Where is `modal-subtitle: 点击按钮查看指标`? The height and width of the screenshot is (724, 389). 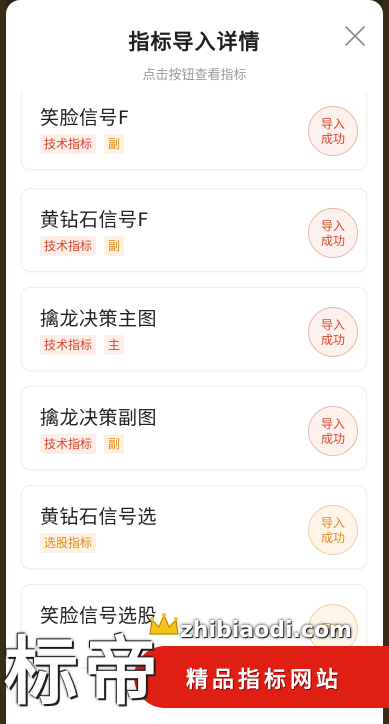 modal-subtitle: 点击按钮查看指标 is located at coordinates (194, 75).